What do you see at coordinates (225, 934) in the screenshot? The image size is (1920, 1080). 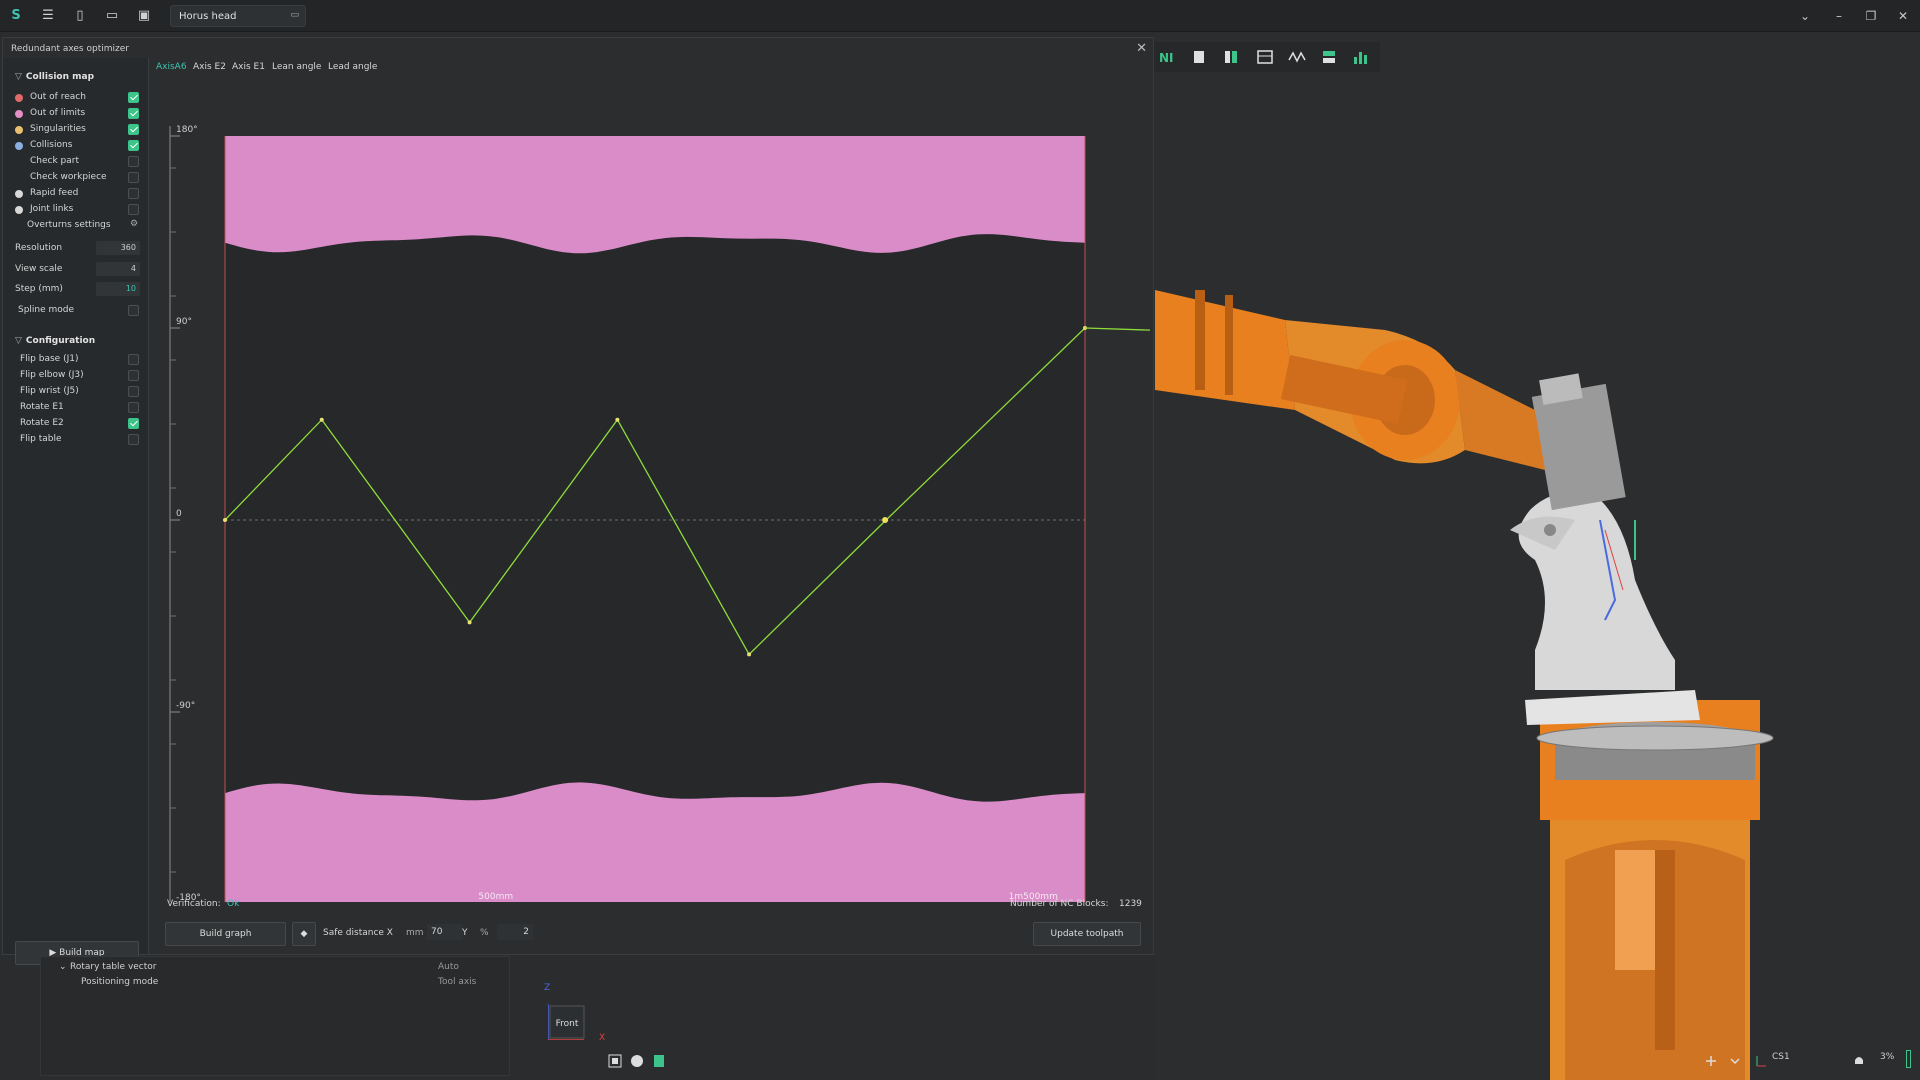 I see `build-graph-button: Build graph` at bounding box center [225, 934].